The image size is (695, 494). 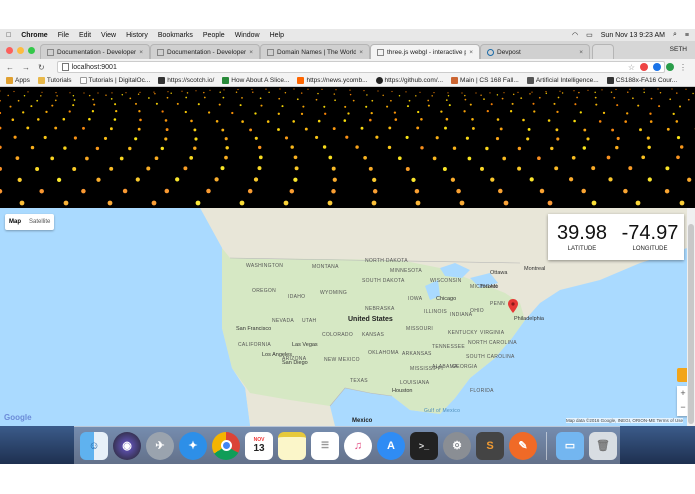 What do you see at coordinates (360, 67) in the screenshot?
I see `address-bar: localhost:9001` at bounding box center [360, 67].